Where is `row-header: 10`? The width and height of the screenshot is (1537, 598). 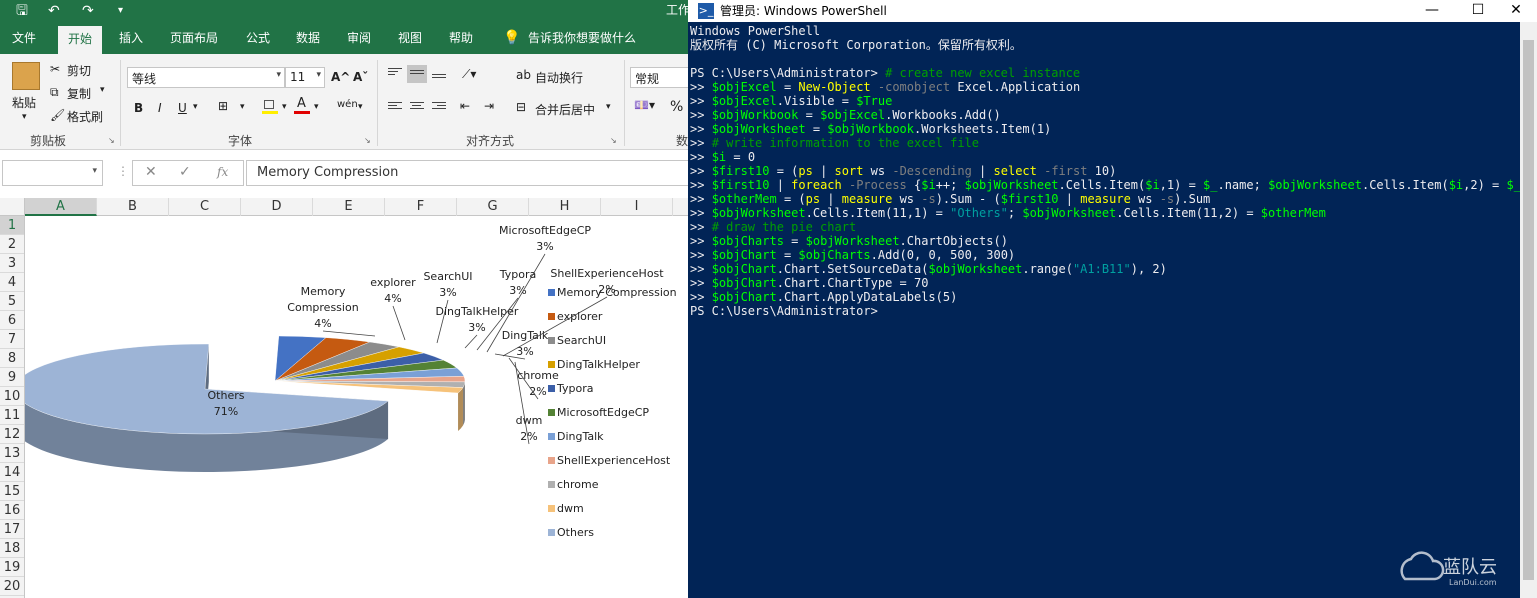
row-header: 10 is located at coordinates (12, 396).